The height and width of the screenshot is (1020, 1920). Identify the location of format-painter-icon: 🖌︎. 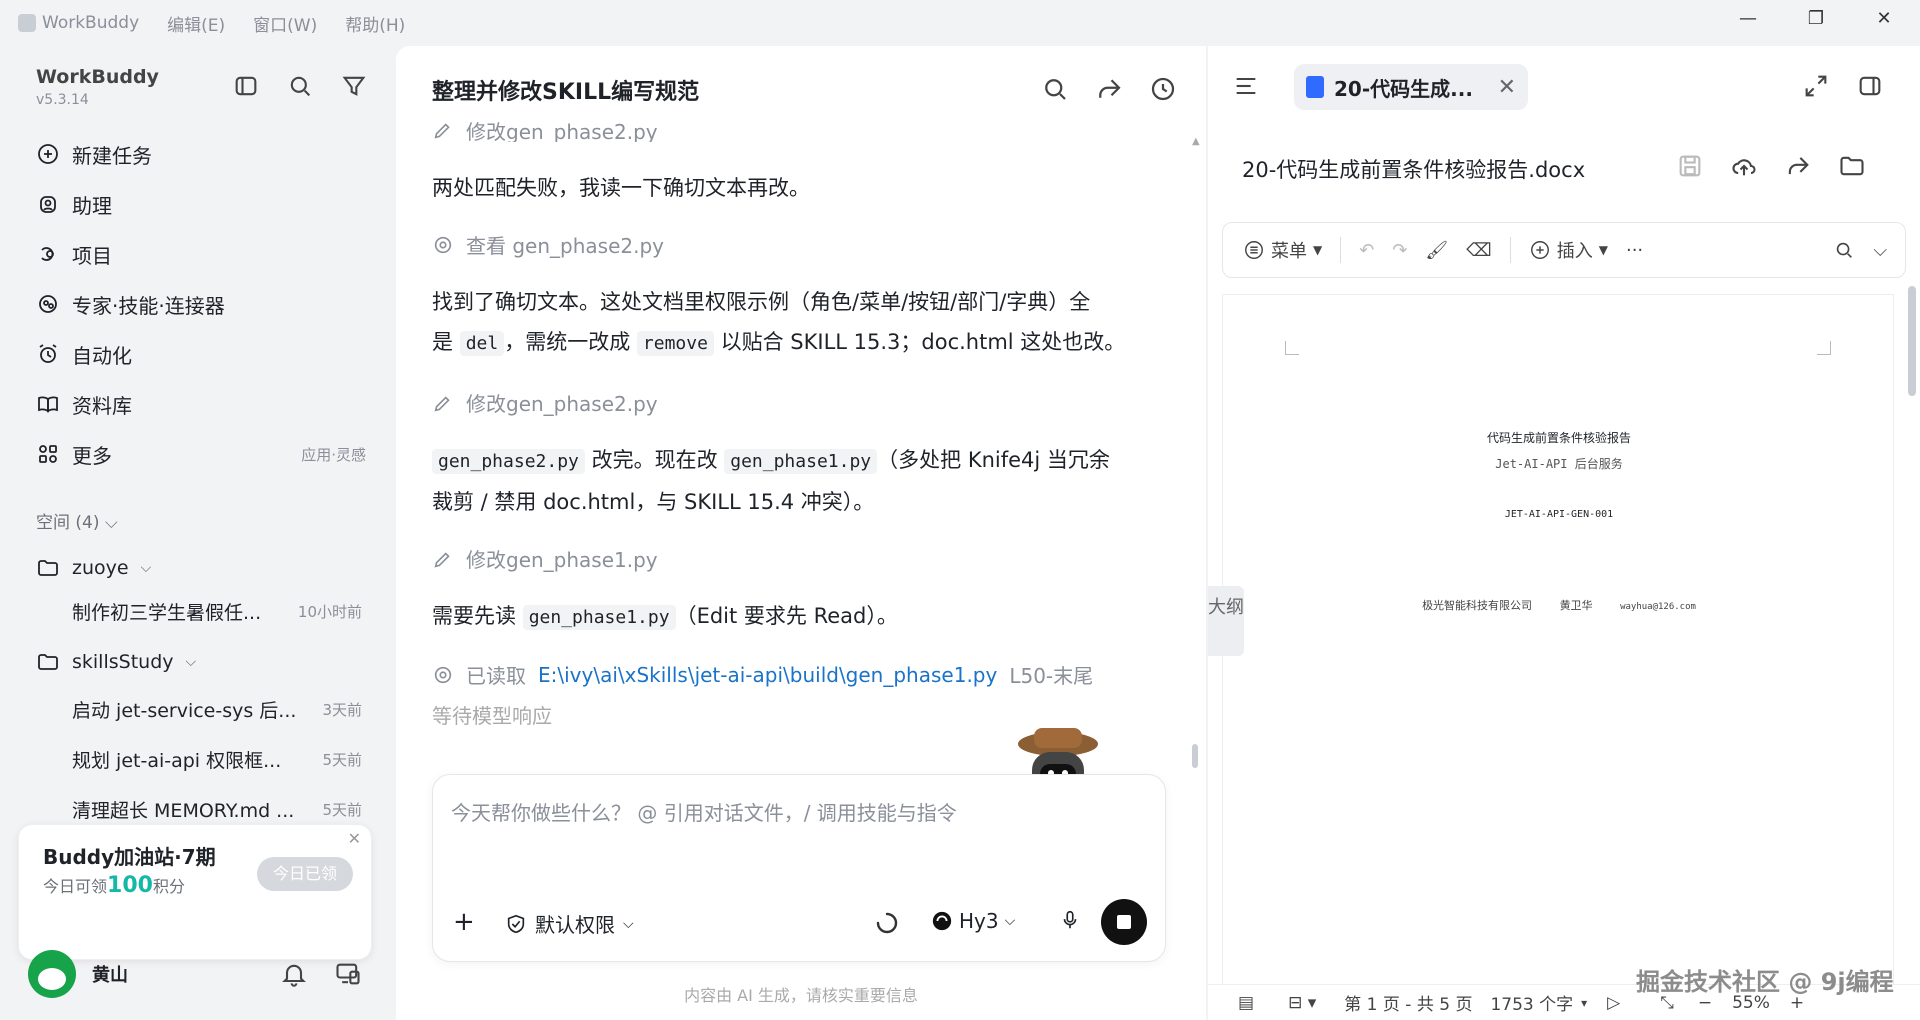
(1436, 250).